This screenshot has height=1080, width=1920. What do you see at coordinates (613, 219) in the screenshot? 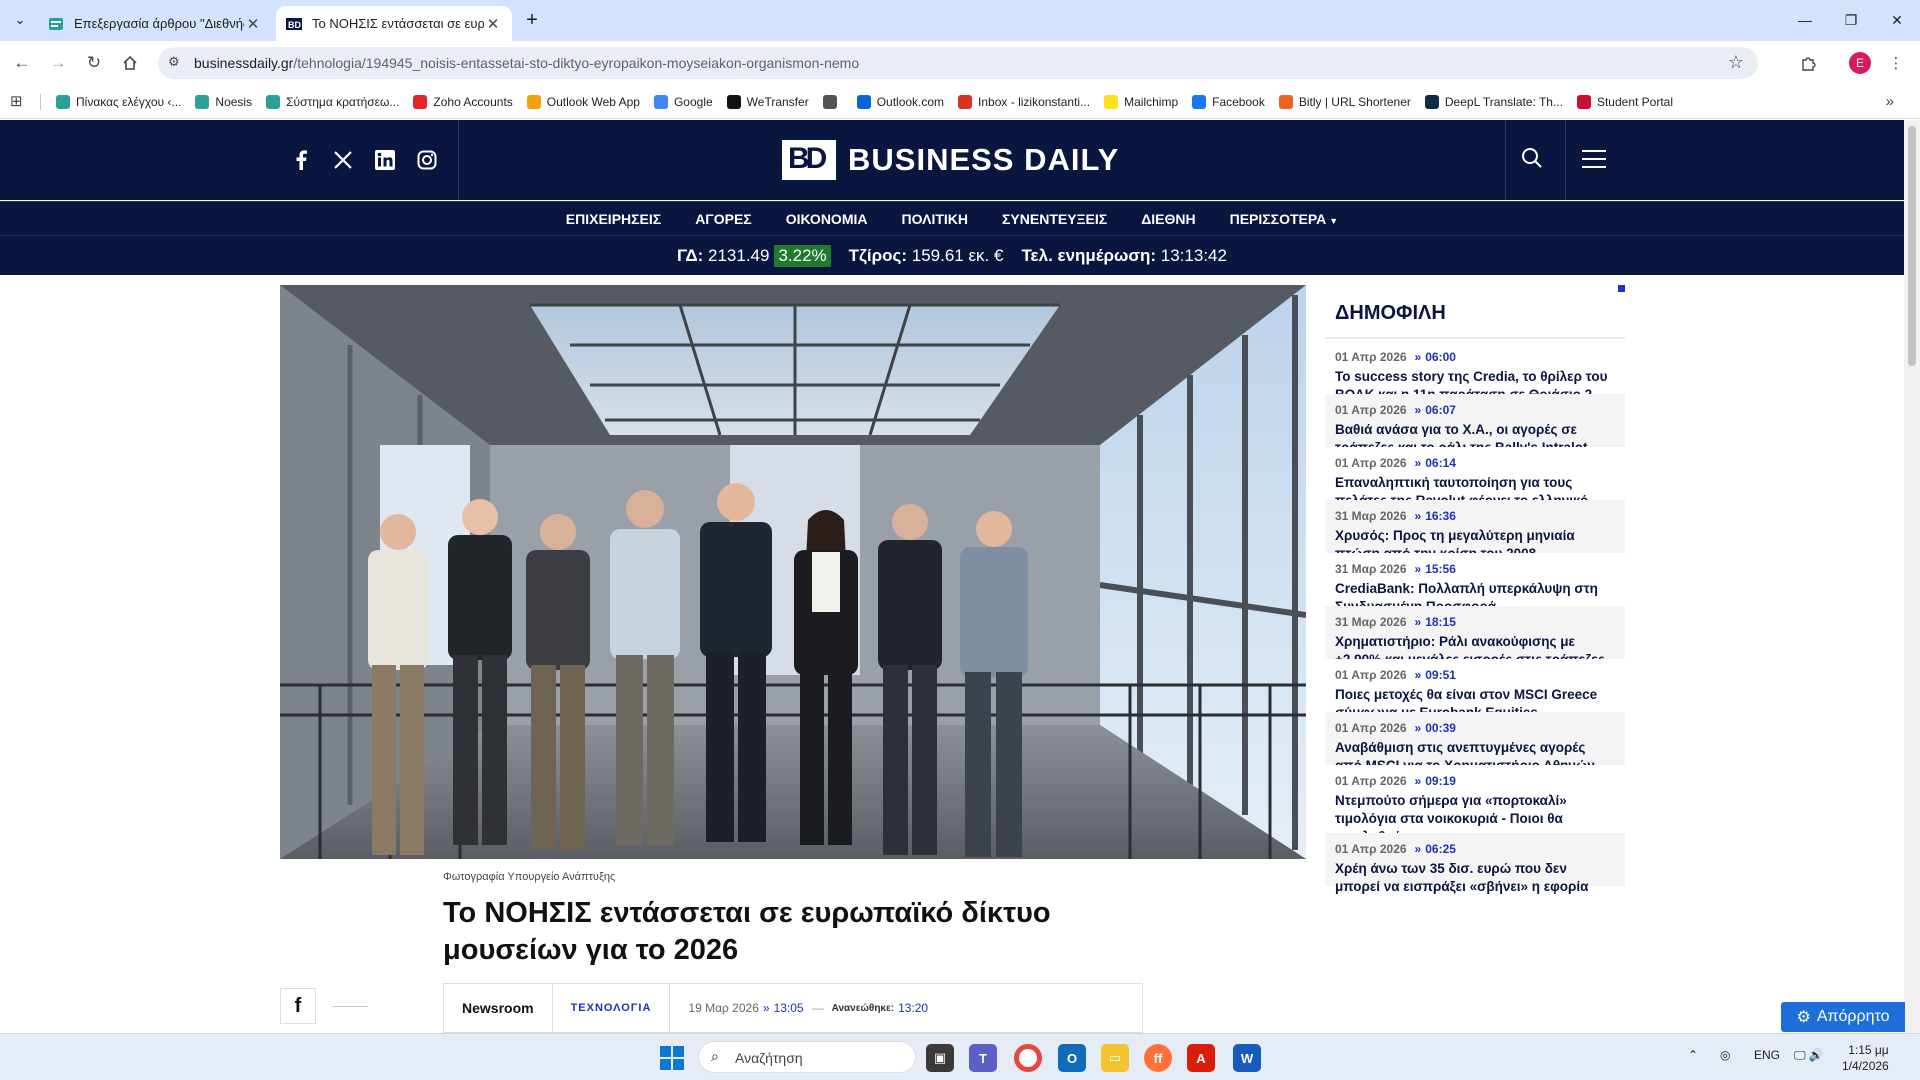
I see `nav-business: ΕΠΙΧΕΙΡΗΣΕΙΣ` at bounding box center [613, 219].